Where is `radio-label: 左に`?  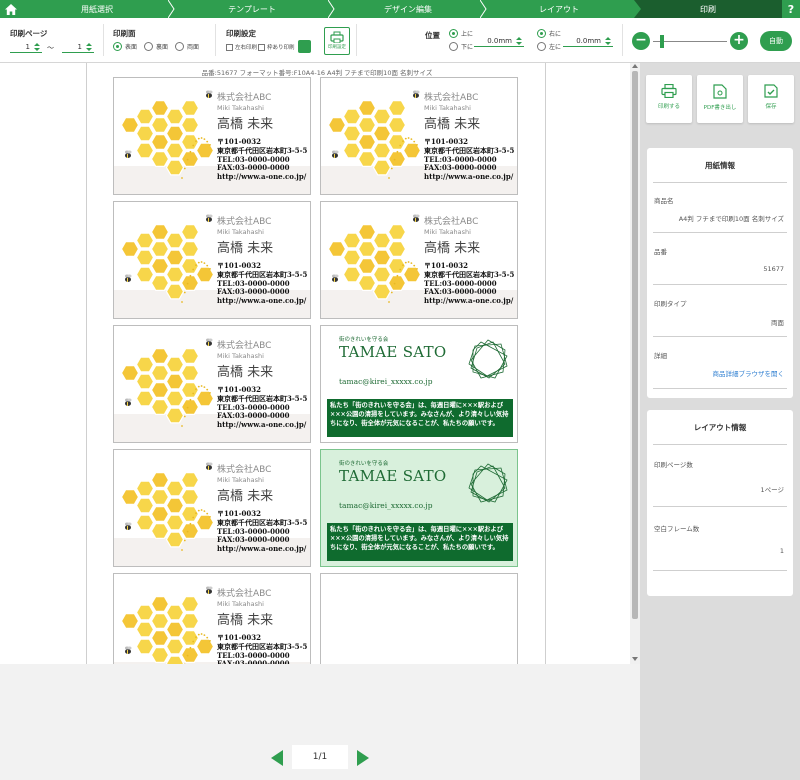 radio-label: 左に is located at coordinates (555, 47).